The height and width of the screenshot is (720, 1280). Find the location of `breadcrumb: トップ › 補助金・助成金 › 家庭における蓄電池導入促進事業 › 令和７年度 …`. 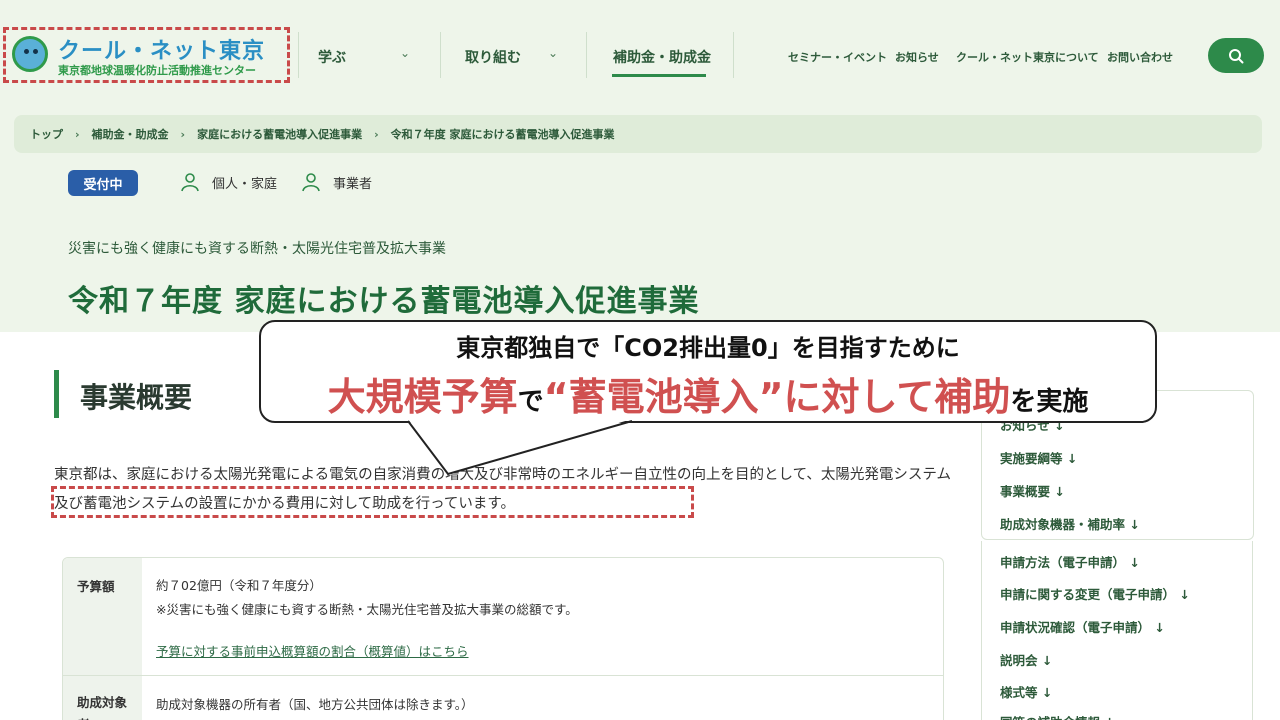

breadcrumb: トップ › 補助金・助成金 › 家庭における蓄電池導入促進事業 › 令和７年度 … is located at coordinates (638, 134).